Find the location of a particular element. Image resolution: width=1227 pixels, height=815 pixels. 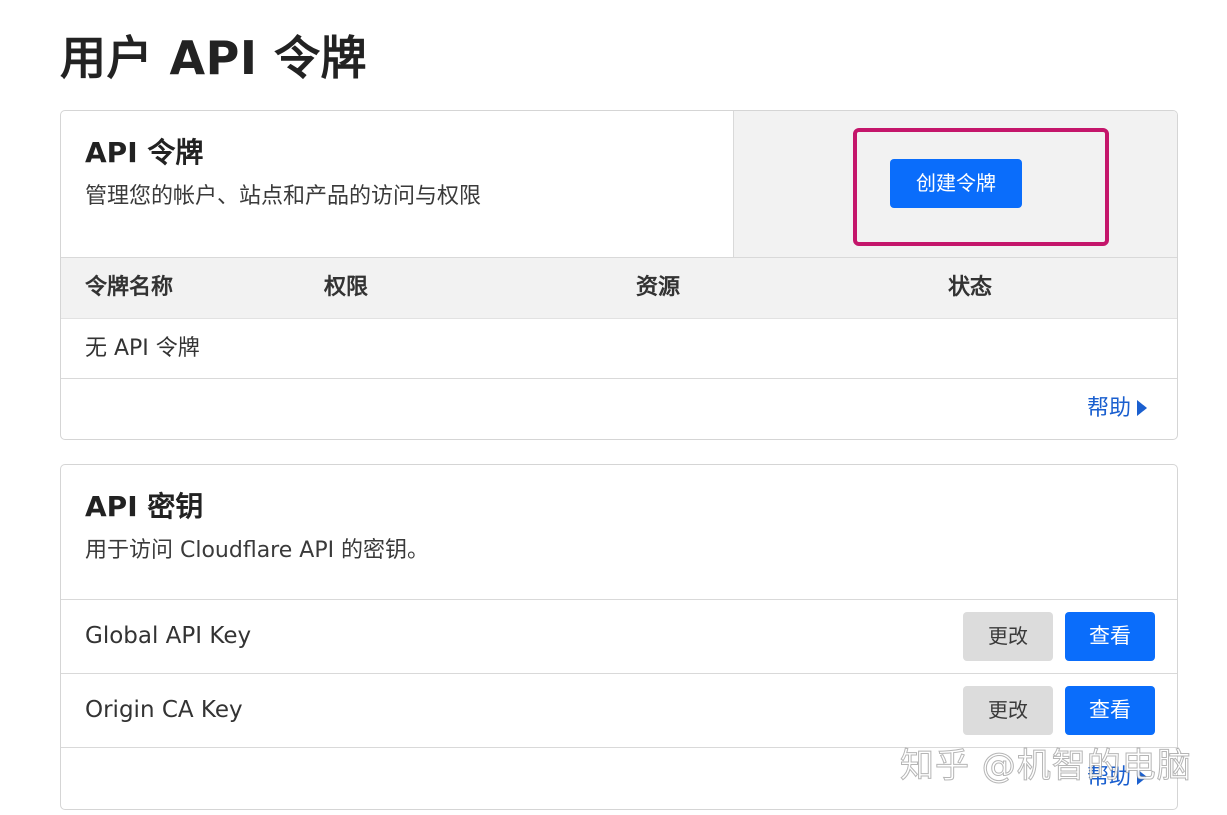

api-keys-title: API 密钥 is located at coordinates (144, 506).